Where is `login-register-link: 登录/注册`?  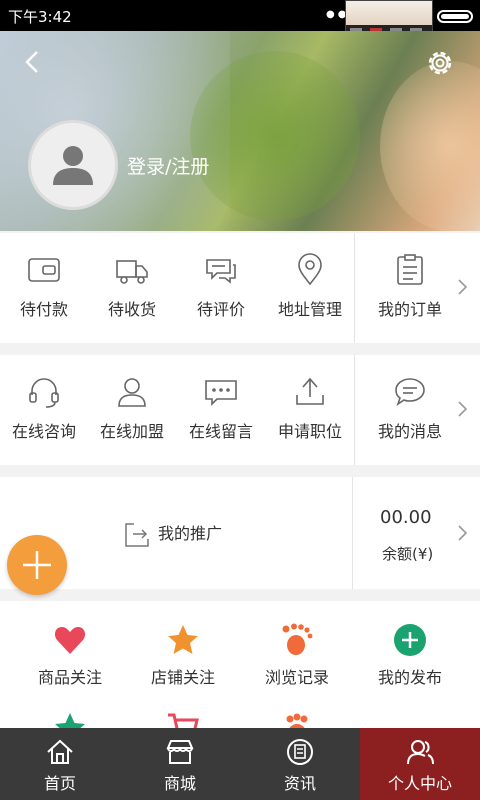
login-register-link: 登录/注册 is located at coordinates (168, 165).